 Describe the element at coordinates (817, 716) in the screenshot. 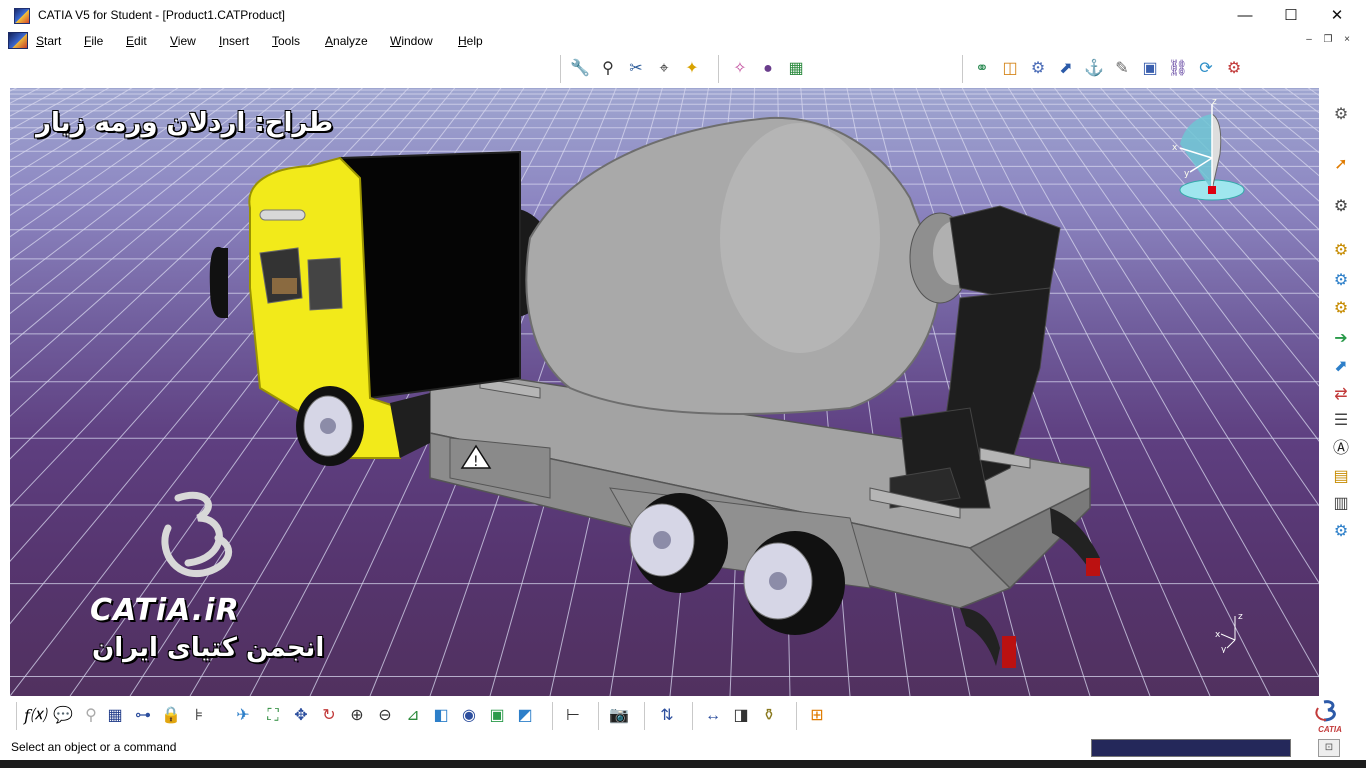

I see `grid-icon: ⊞` at that location.